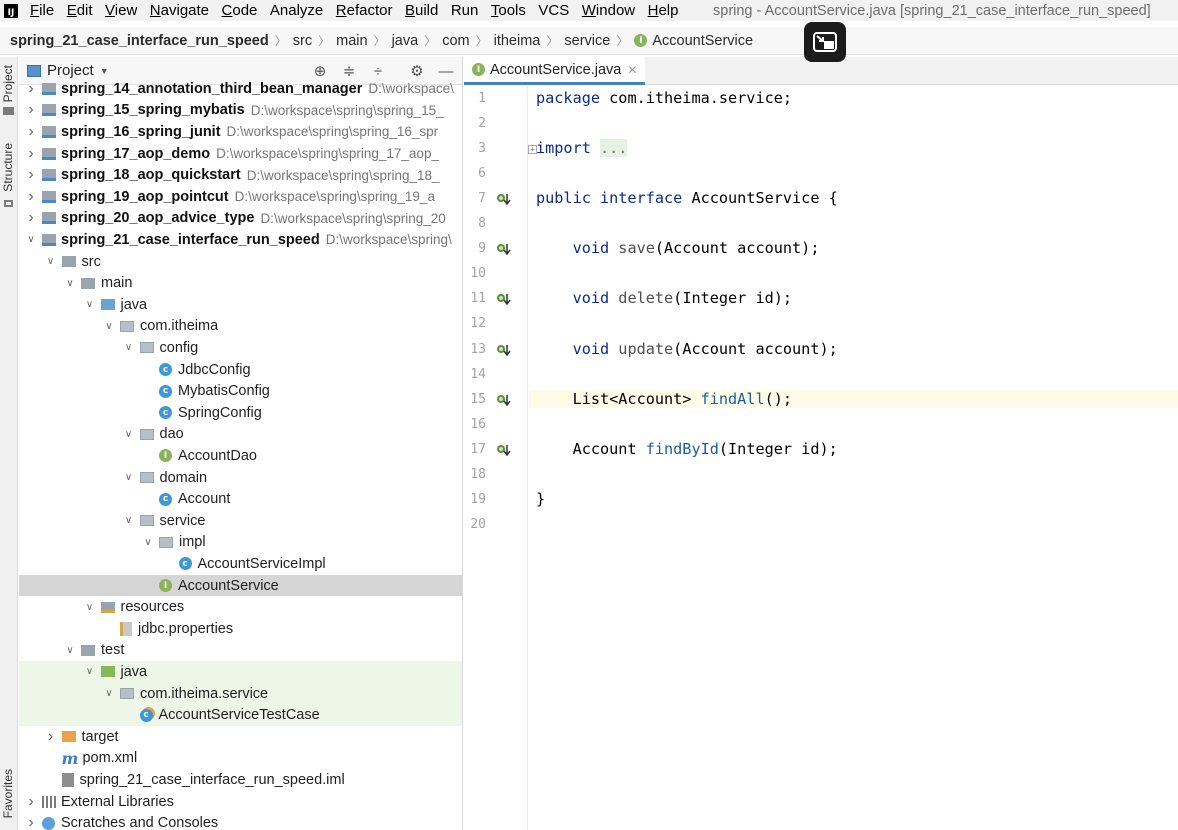 The width and height of the screenshot is (1178, 830). What do you see at coordinates (240, 327) in the screenshot?
I see `tree-row: ∨ com.itheima` at bounding box center [240, 327].